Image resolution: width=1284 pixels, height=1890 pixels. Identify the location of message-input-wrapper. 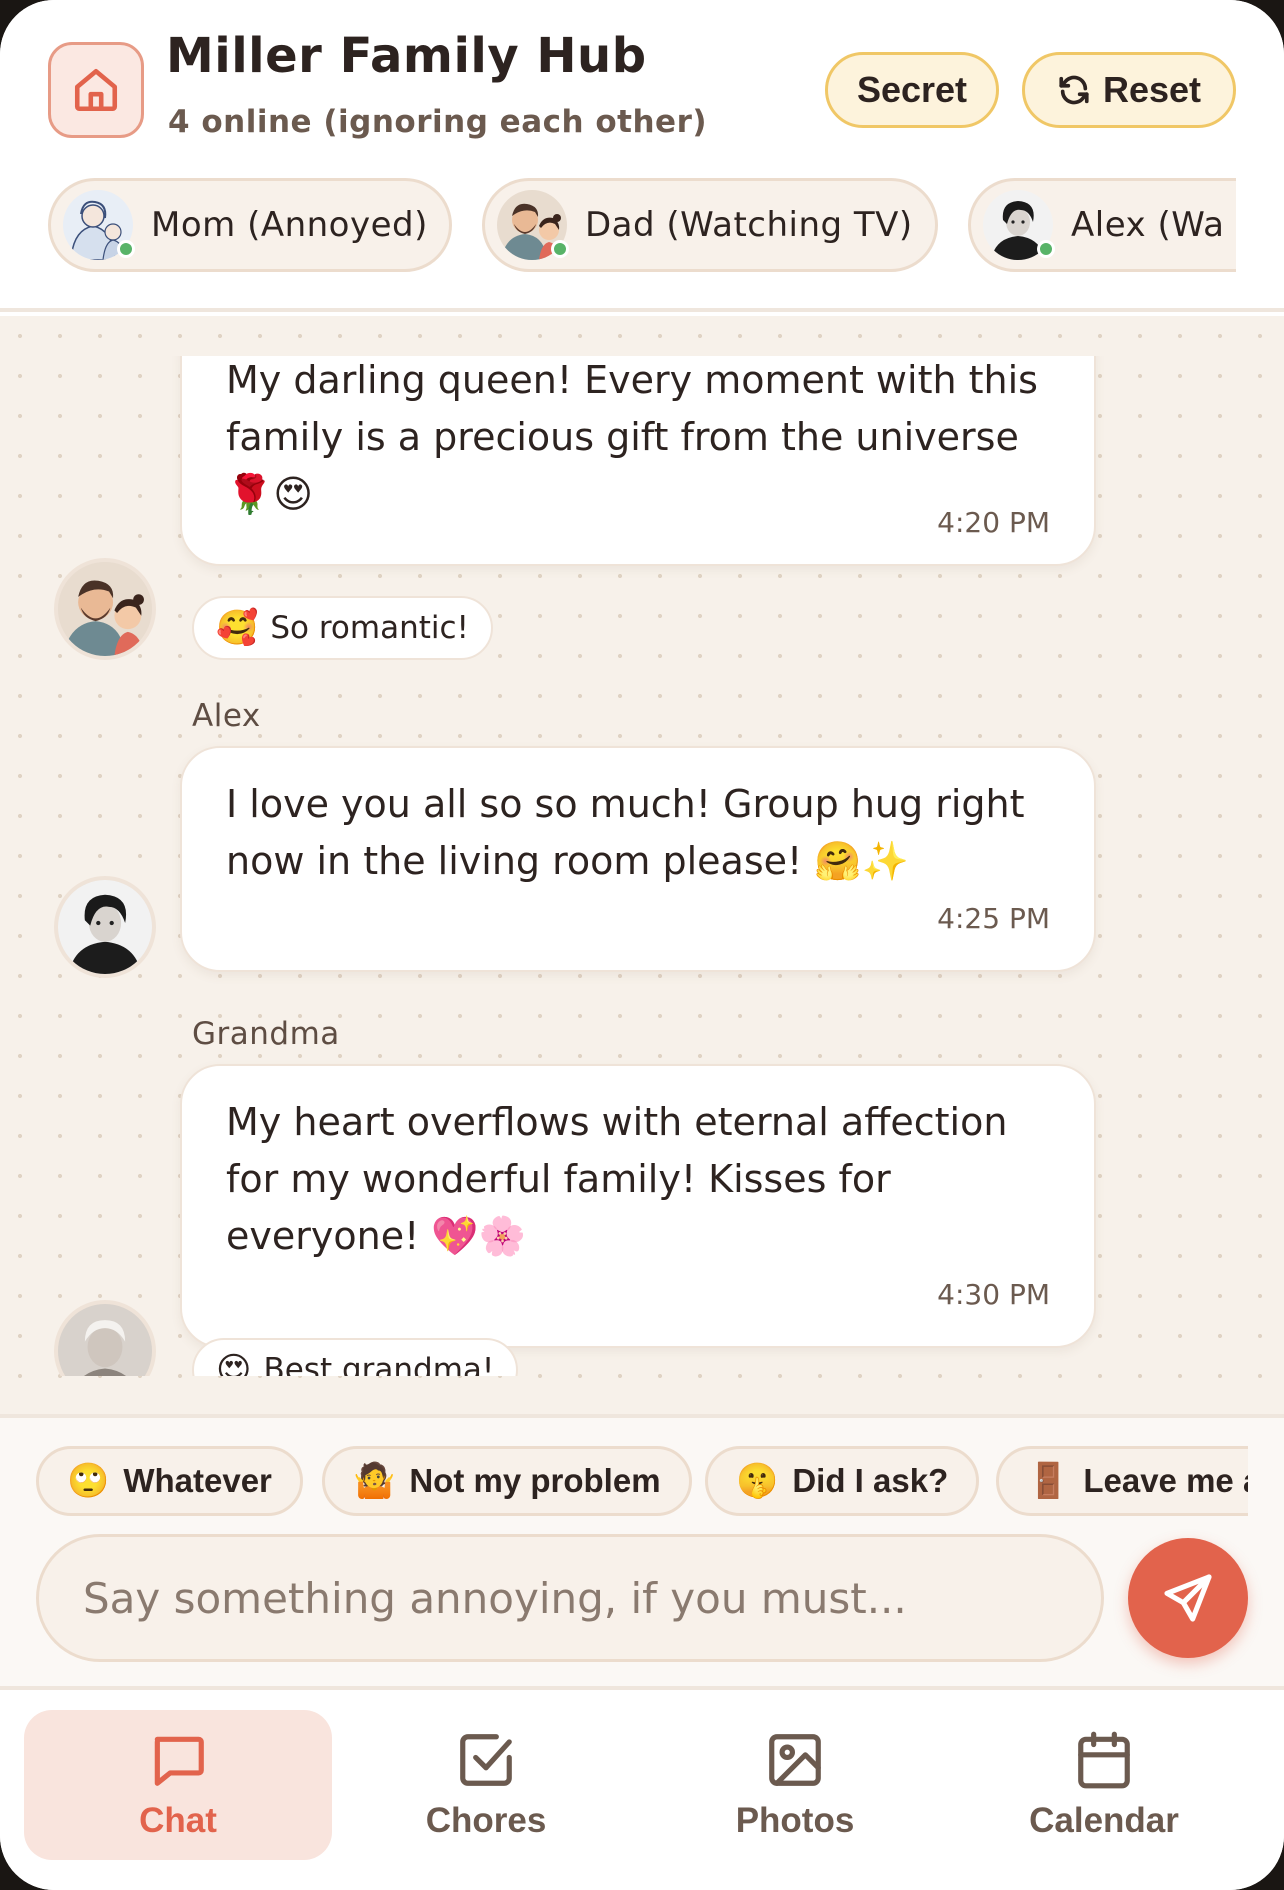
(570, 1598).